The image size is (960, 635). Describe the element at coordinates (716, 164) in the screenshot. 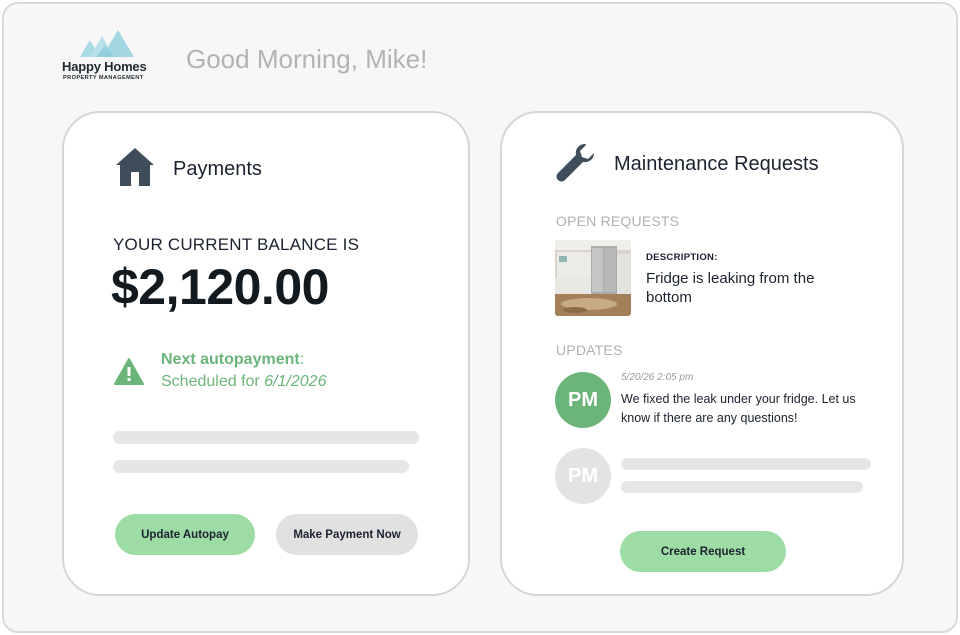

I see `maintenance-title: Maintenance Requests` at that location.